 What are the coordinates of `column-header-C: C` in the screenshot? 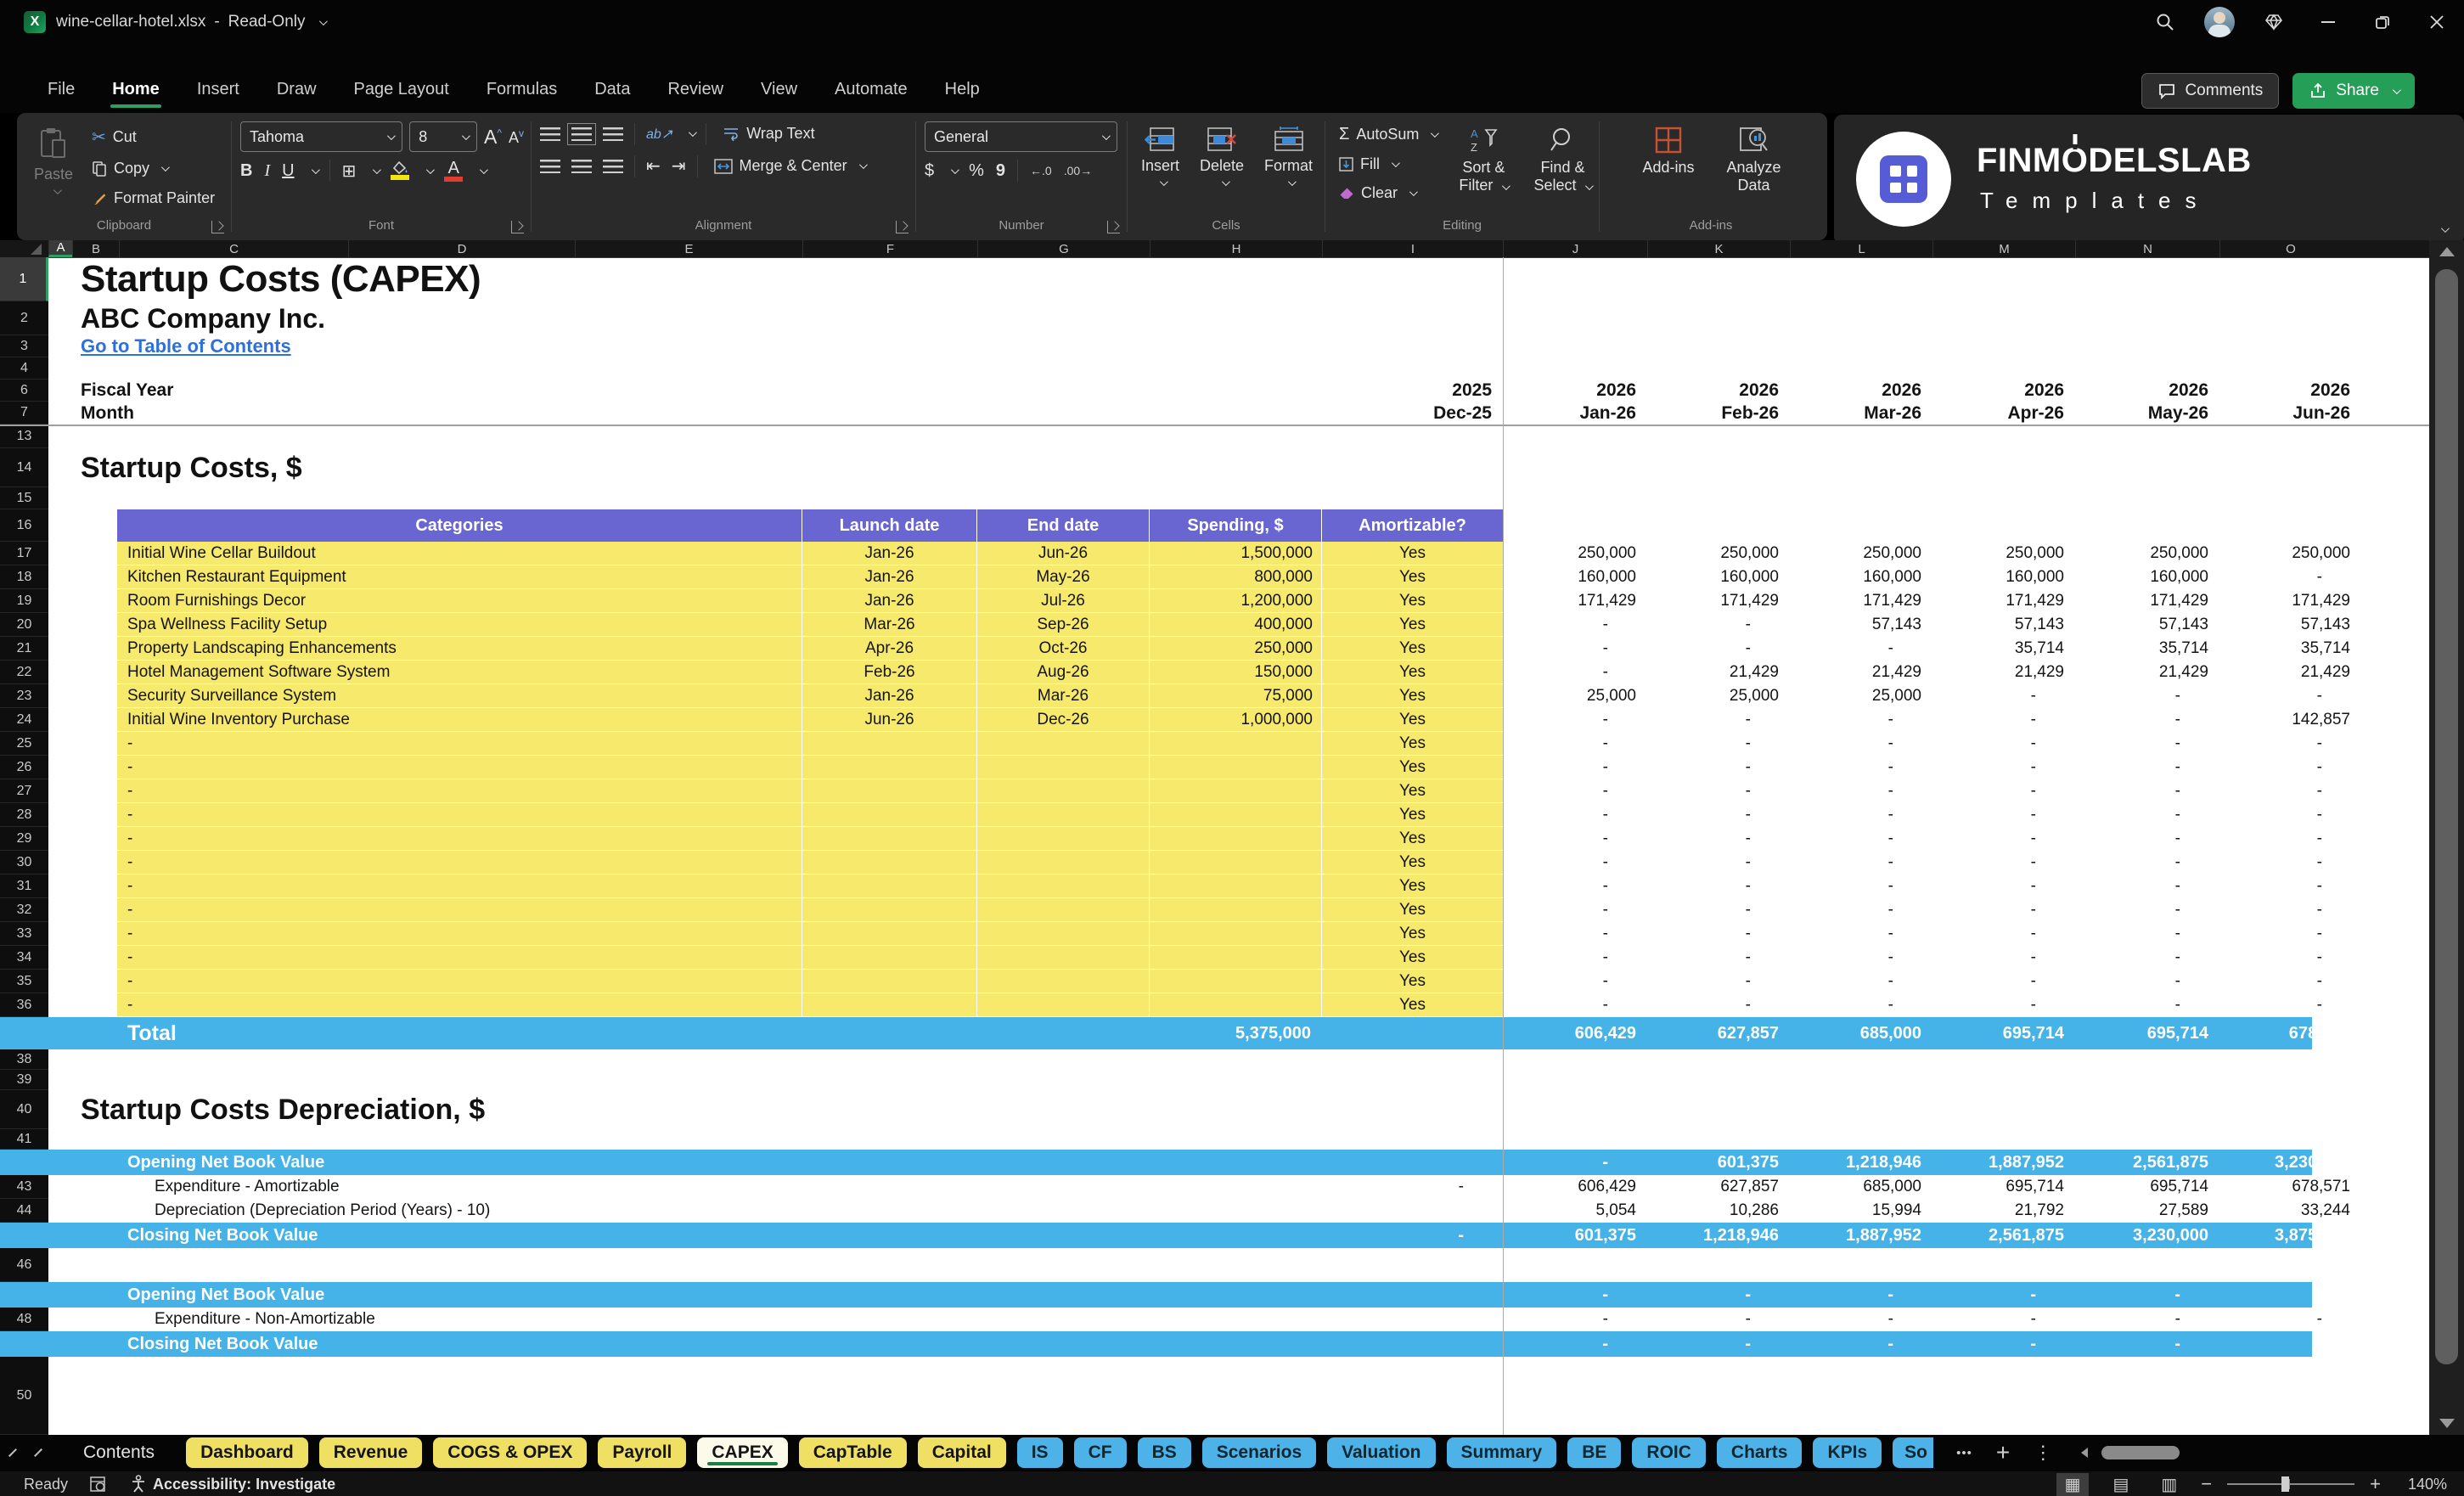 It's located at (233, 248).